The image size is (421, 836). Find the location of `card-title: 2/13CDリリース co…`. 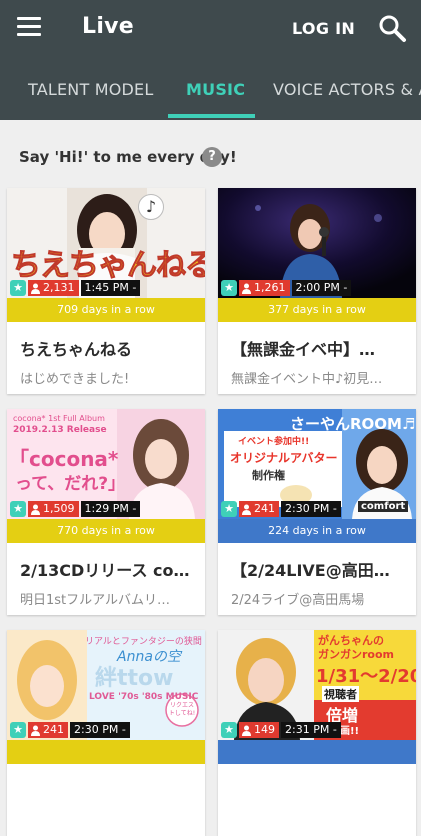

card-title: 2/13CDリリース co… is located at coordinates (105, 570).